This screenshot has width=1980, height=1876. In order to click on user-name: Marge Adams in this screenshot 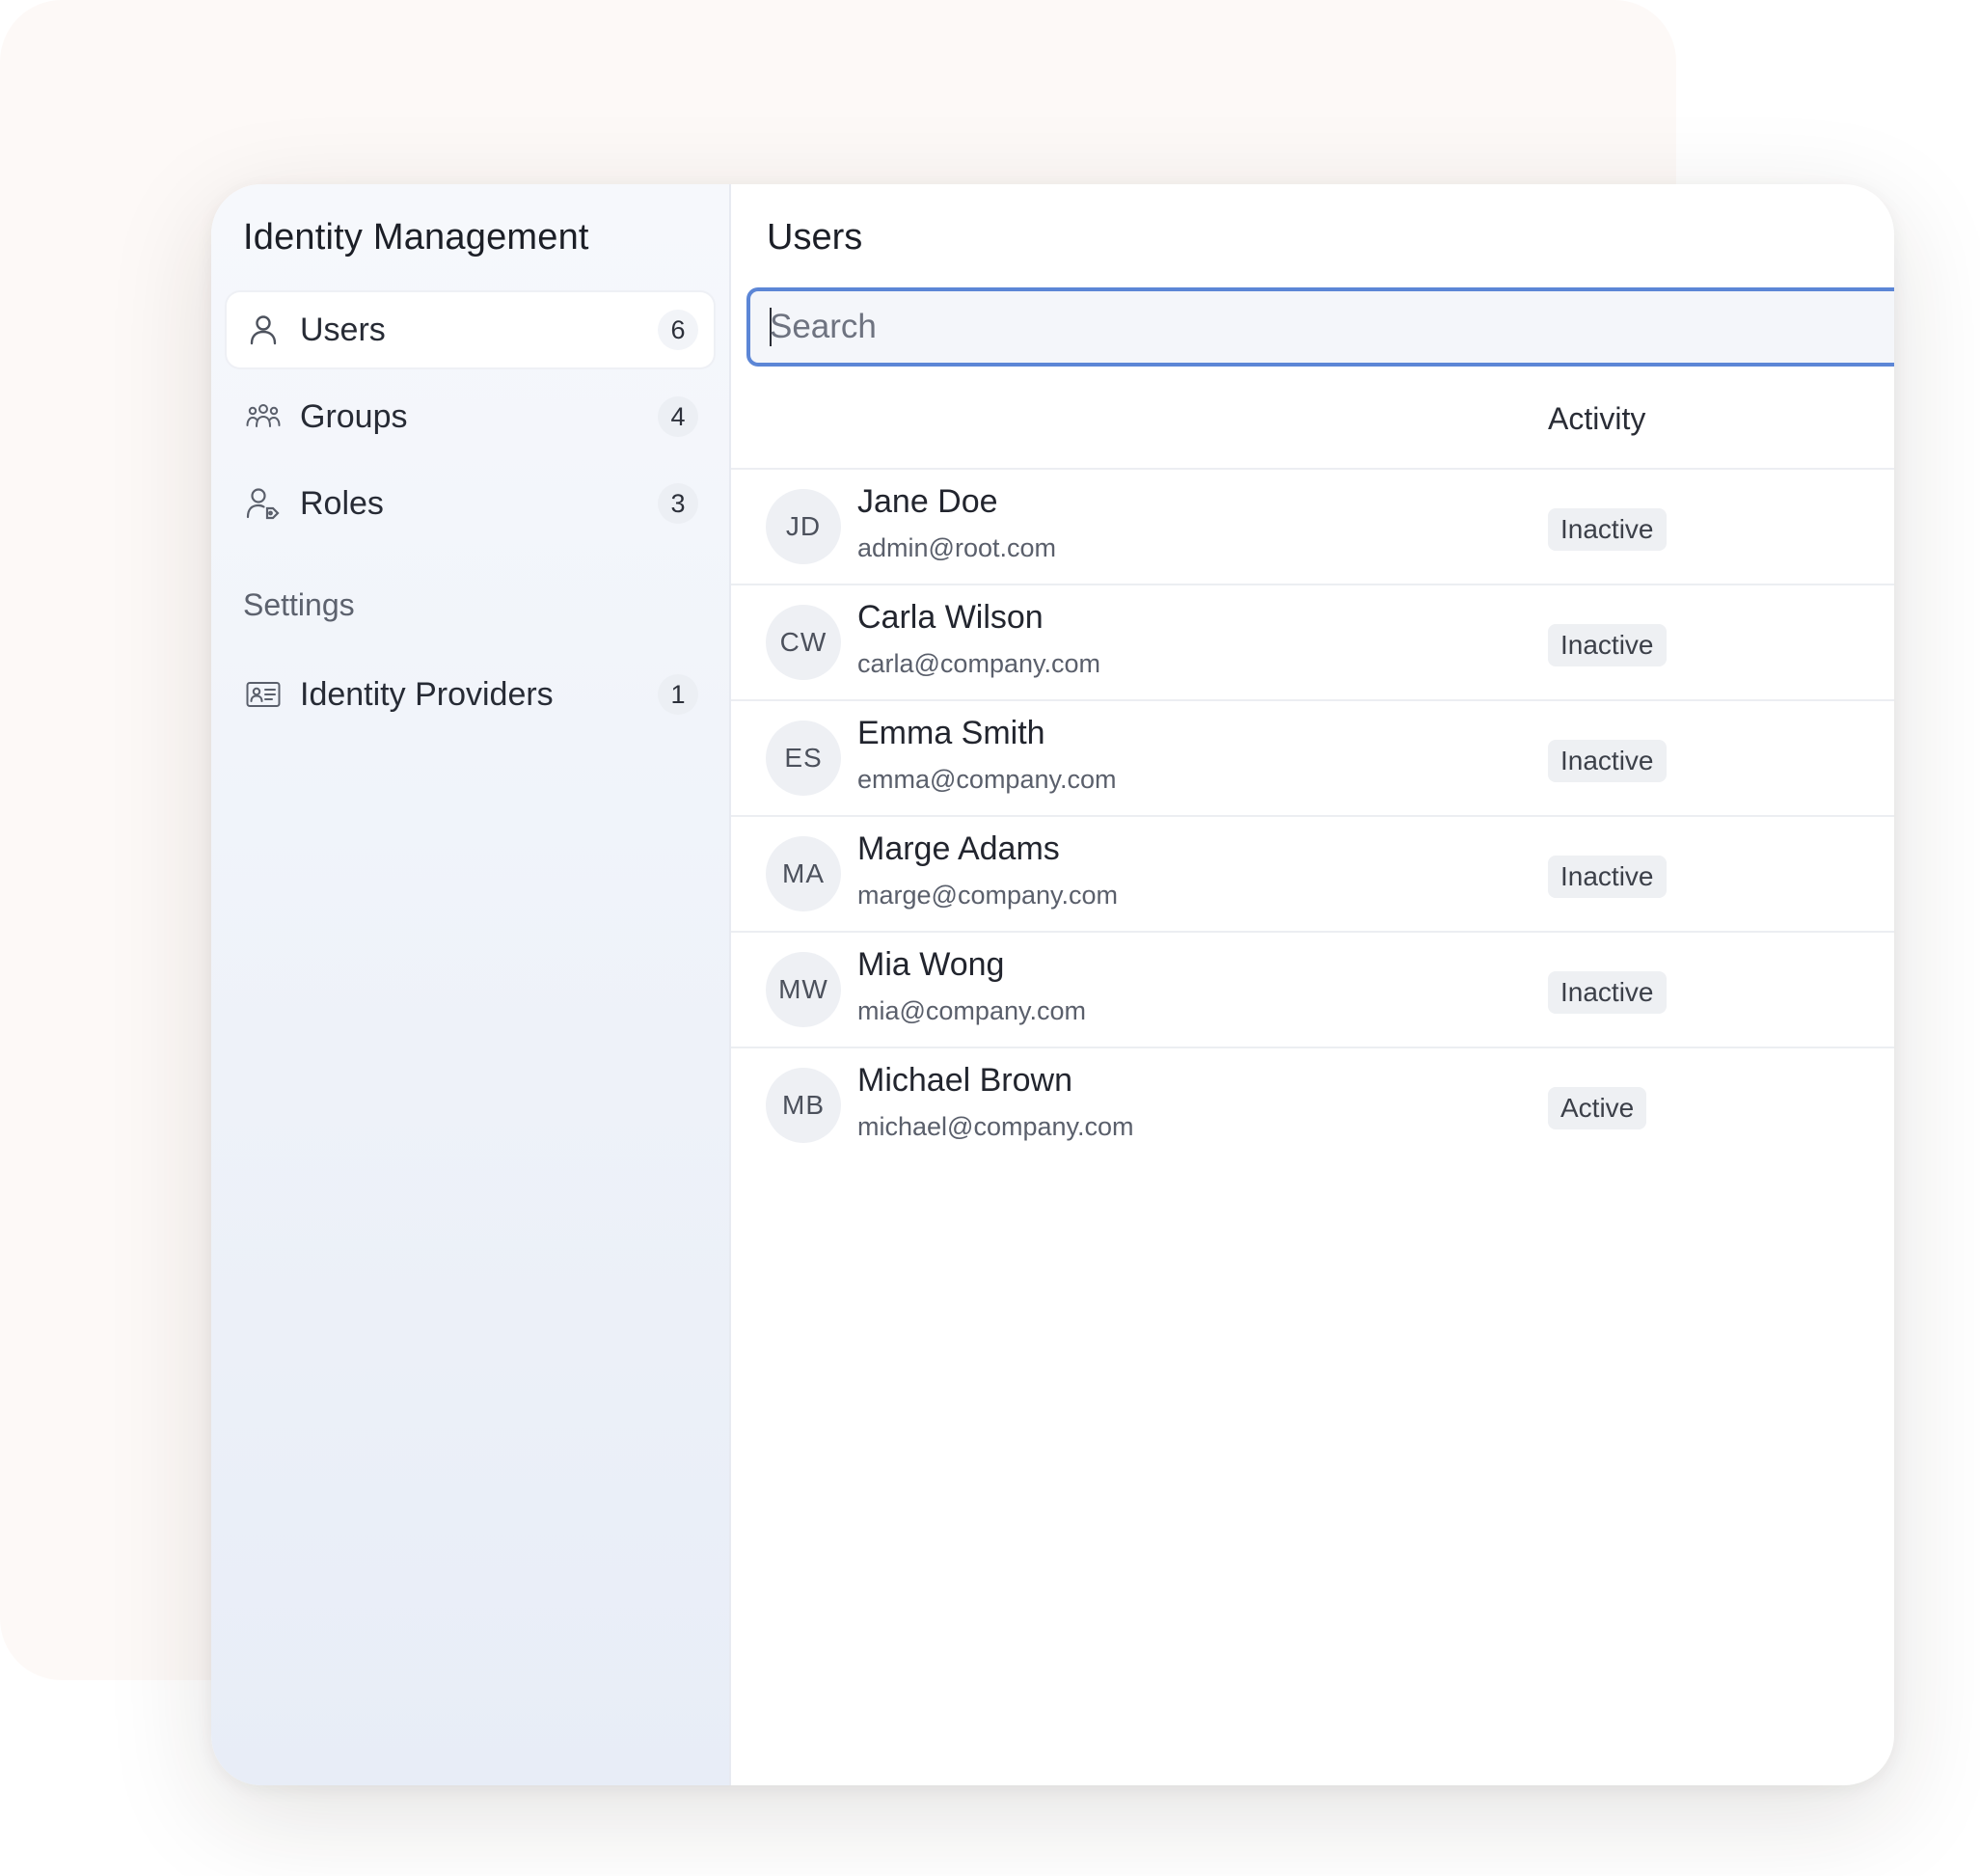, I will do `click(959, 848)`.